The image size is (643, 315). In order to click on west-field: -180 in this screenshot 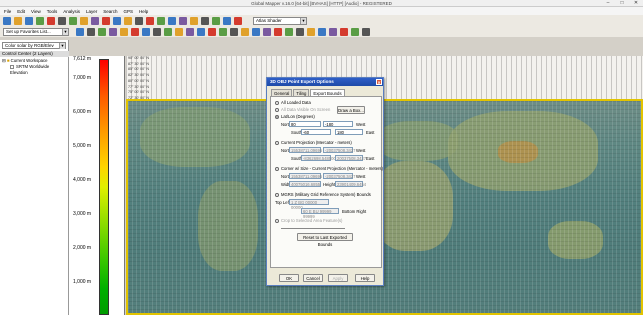, I will do `click(338, 124)`.